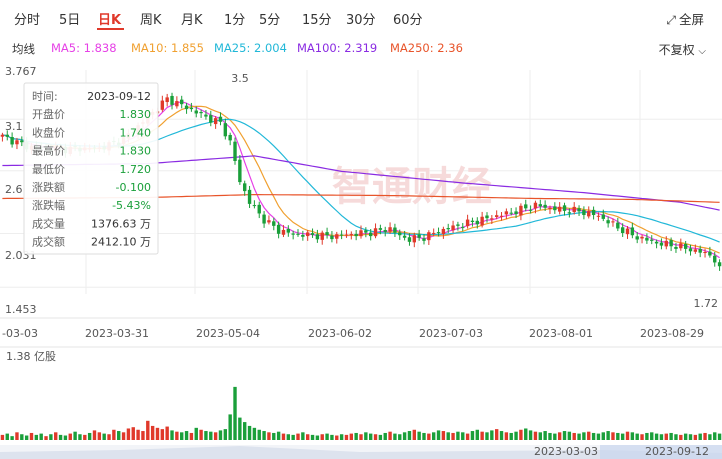 This screenshot has height=459, width=722. I want to click on high-annotation: 3.5, so click(240, 78).